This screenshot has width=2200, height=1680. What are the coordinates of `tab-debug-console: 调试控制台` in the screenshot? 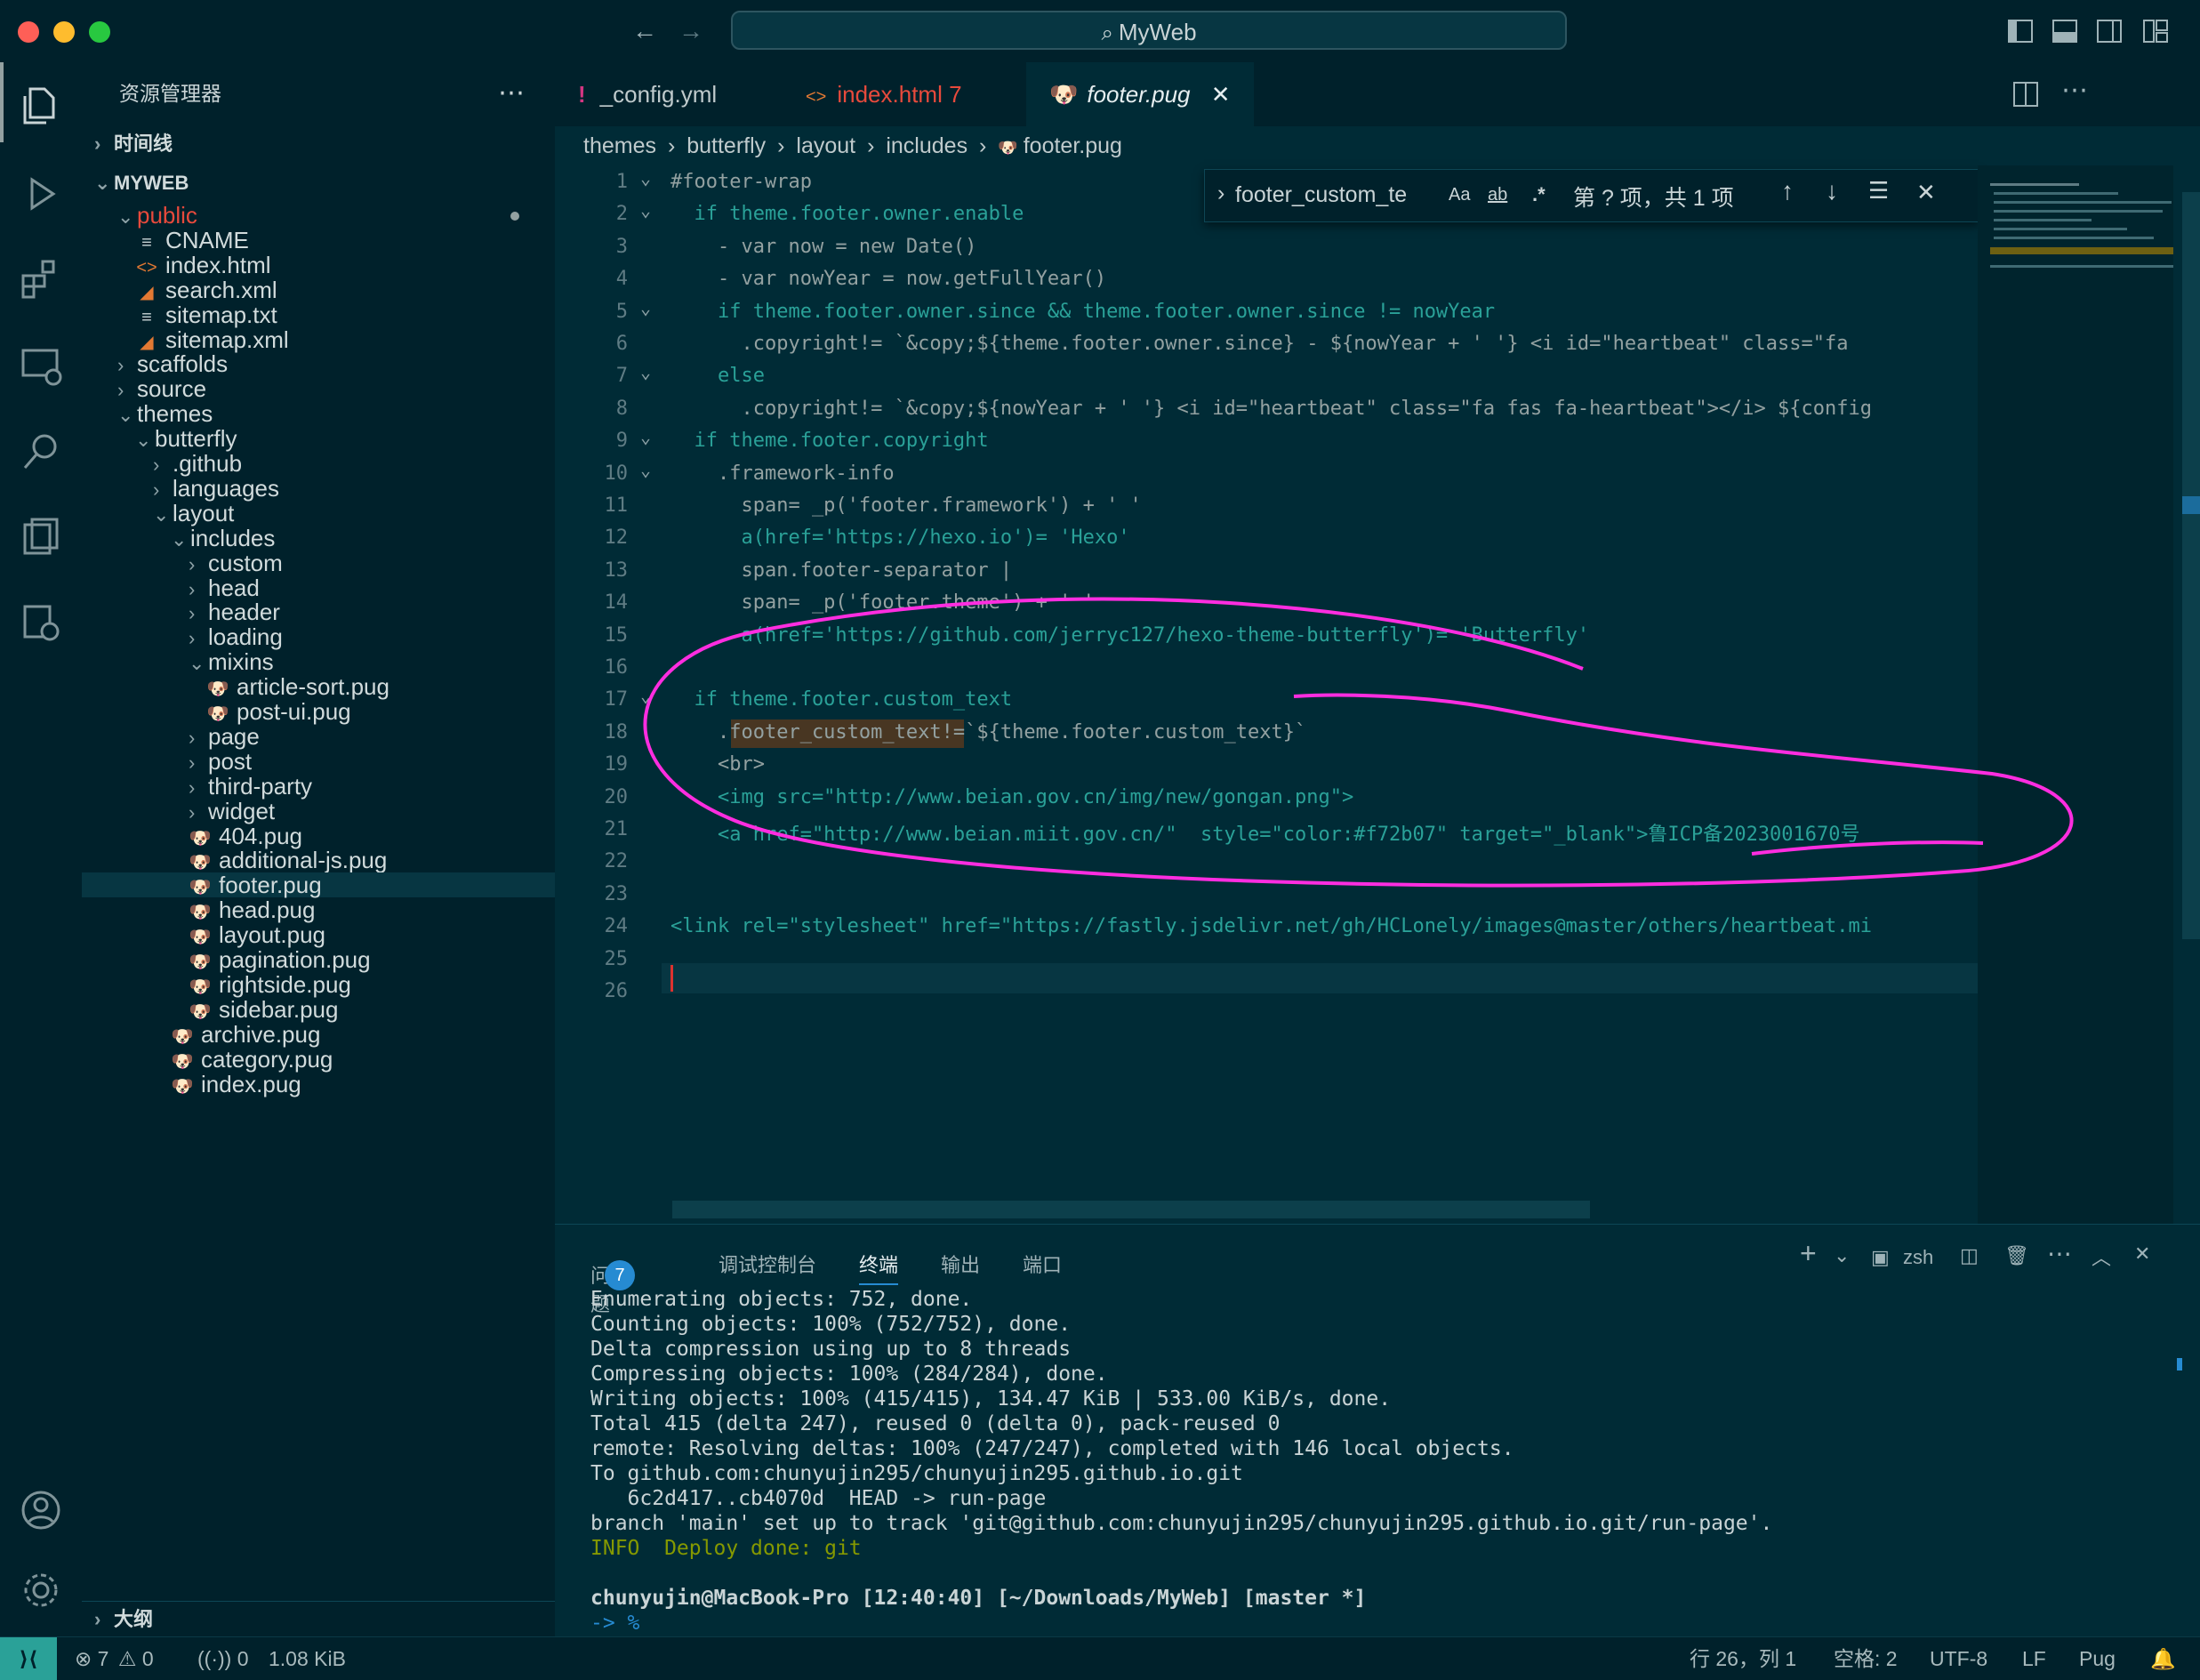 It's located at (767, 1264).